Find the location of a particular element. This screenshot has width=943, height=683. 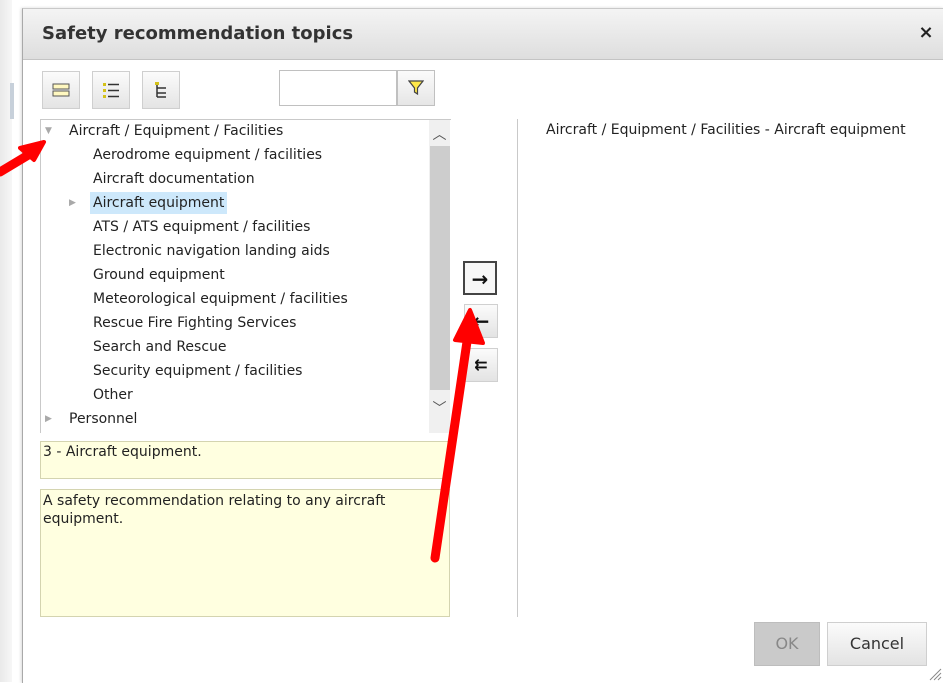

background-window-edge is located at coordinates (7, 341).